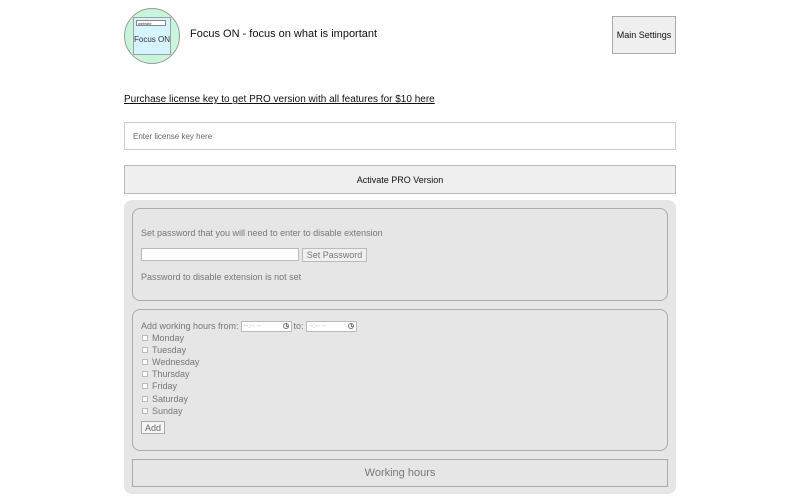 The height and width of the screenshot is (500, 800). I want to click on day-item-sunday: Sunday, so click(170, 411).